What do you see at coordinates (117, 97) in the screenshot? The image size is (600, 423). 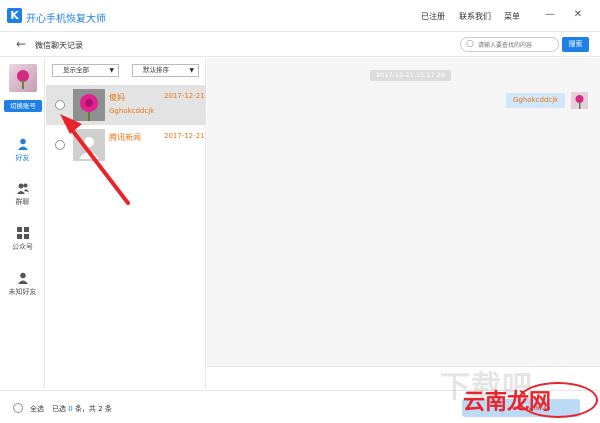 I see `contact-name: 傻妈` at bounding box center [117, 97].